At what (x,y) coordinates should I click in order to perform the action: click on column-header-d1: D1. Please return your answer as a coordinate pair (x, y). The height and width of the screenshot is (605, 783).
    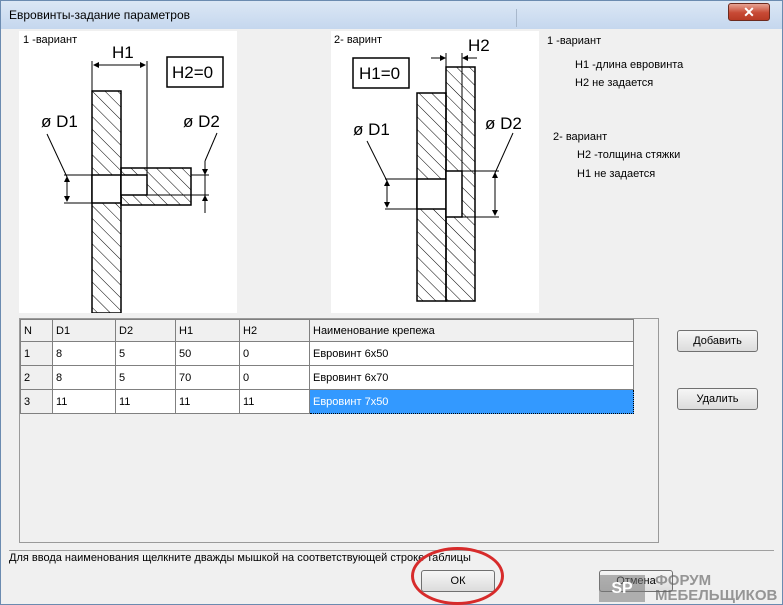
    Looking at the image, I should click on (84, 330).